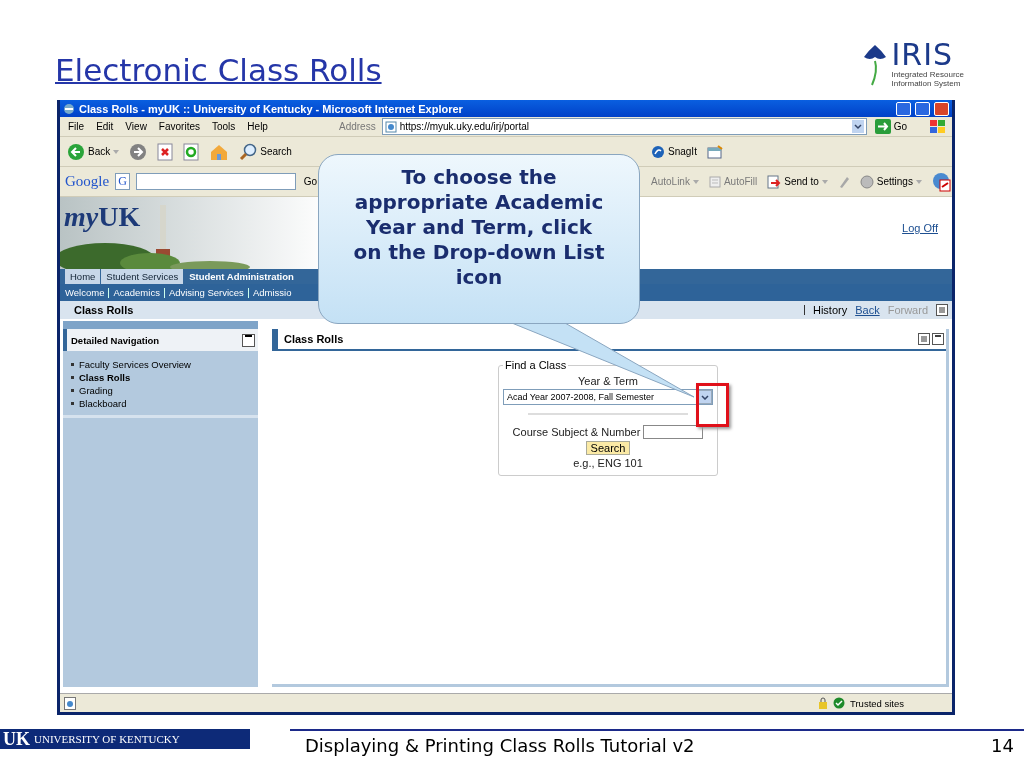 Image resolution: width=1024 pixels, height=768 pixels. What do you see at coordinates (70, 703) in the screenshot?
I see `ie-page-icon` at bounding box center [70, 703].